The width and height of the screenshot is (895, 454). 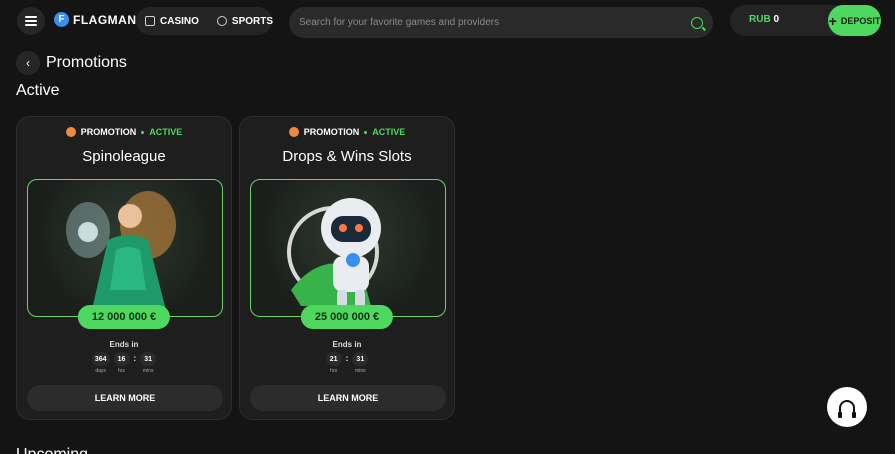 What do you see at coordinates (221, 21) in the screenshot?
I see `sports-ball-icon` at bounding box center [221, 21].